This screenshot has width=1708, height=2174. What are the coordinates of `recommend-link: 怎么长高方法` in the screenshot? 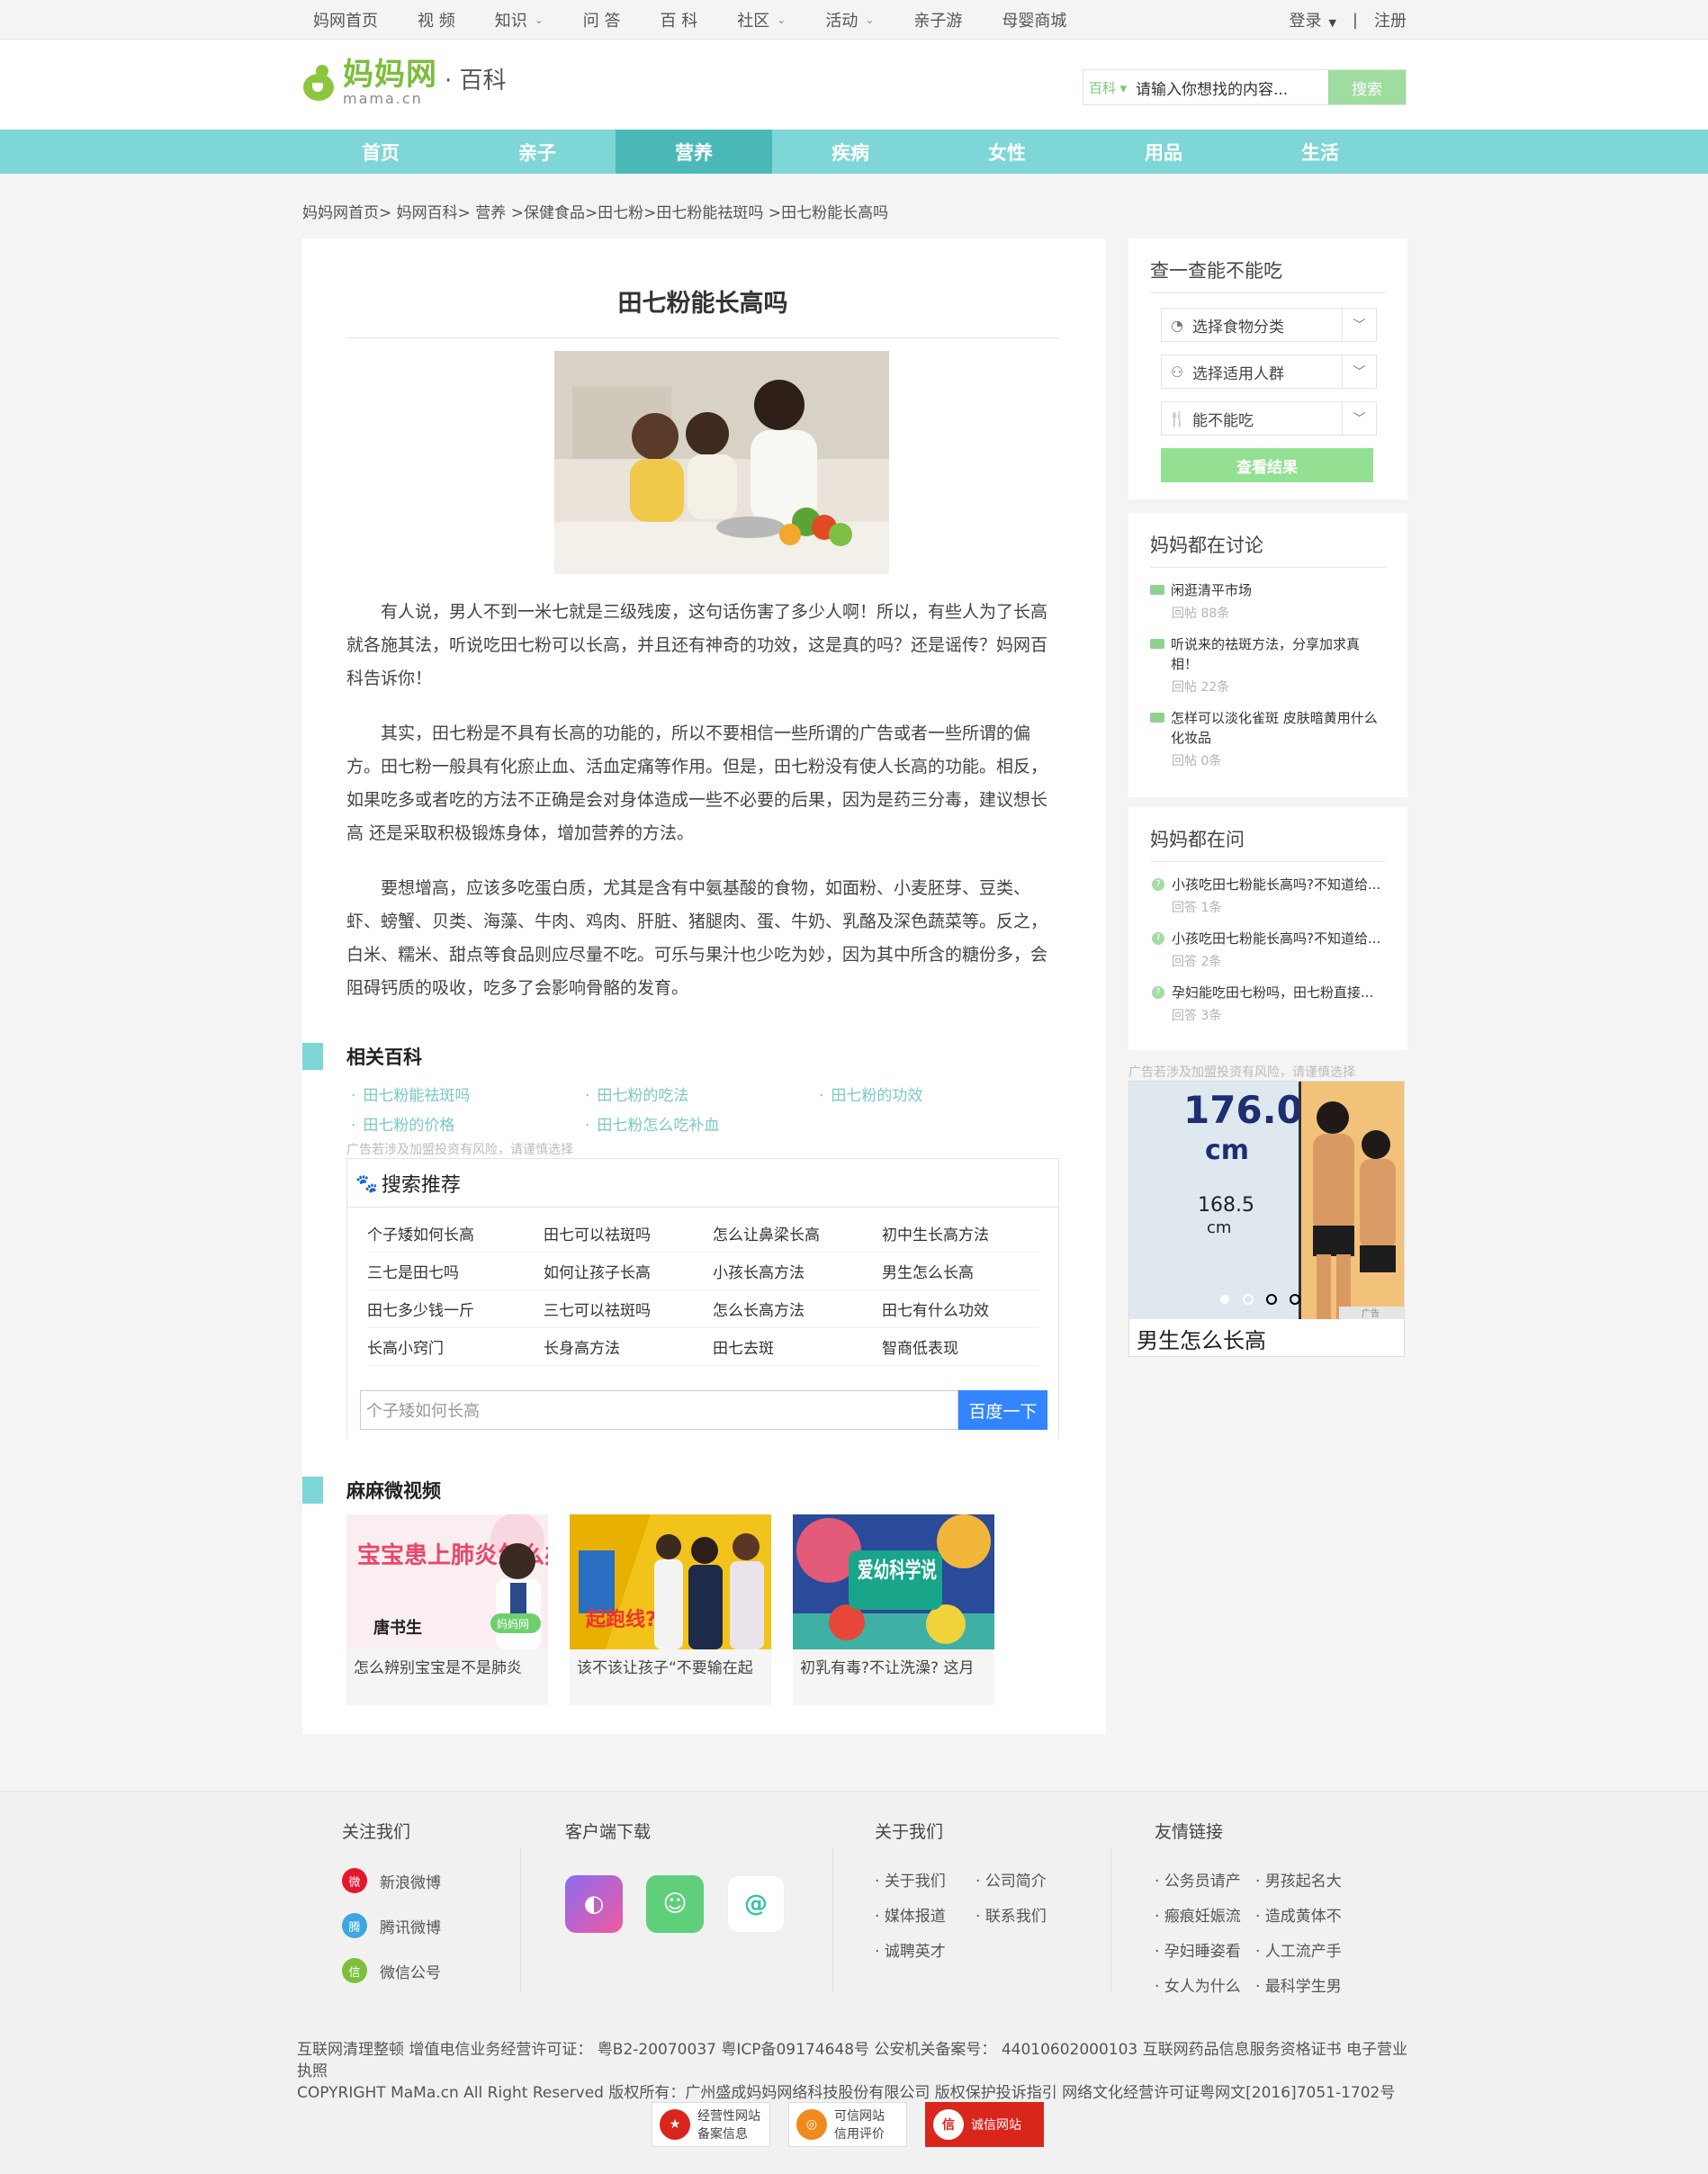 It's located at (797, 1309).